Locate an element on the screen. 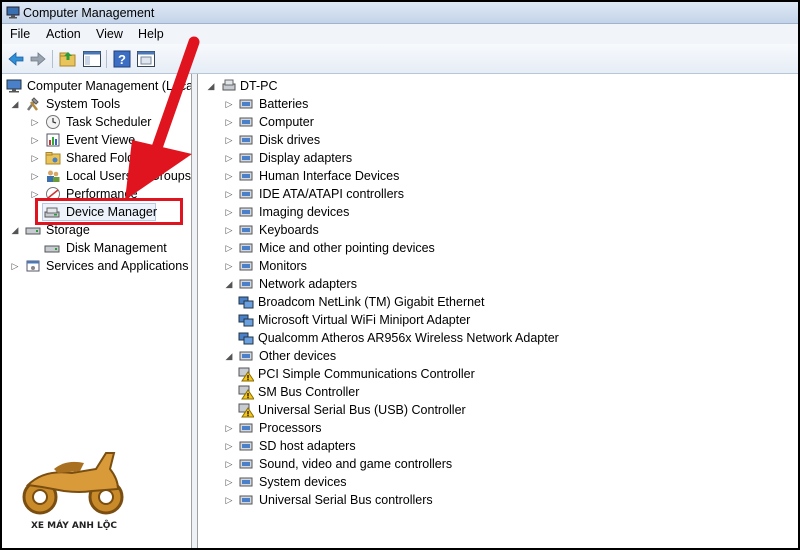 Image resolution: width=800 pixels, height=550 pixels. device-category: ▷ Processors is located at coordinates (494, 428).